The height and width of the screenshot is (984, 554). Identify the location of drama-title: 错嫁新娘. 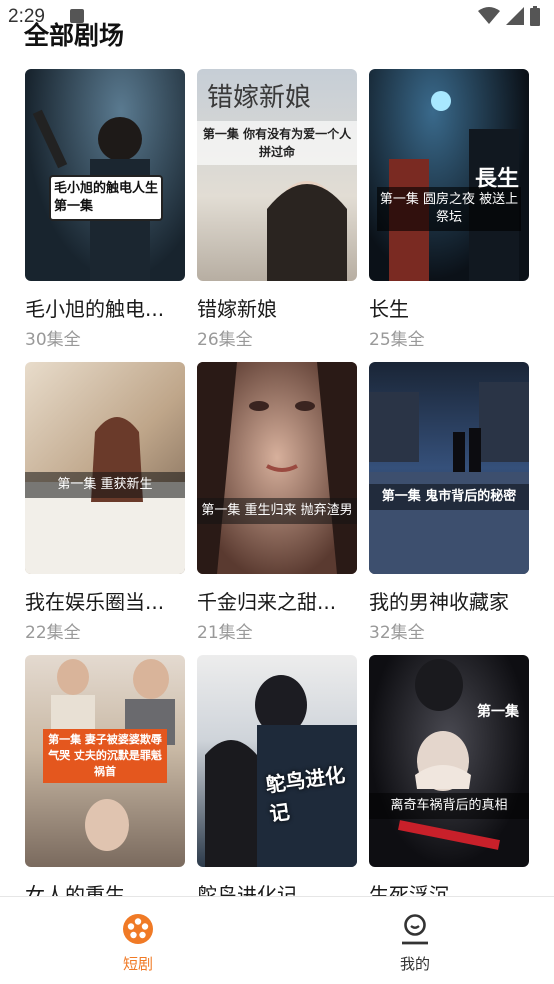
(277, 307).